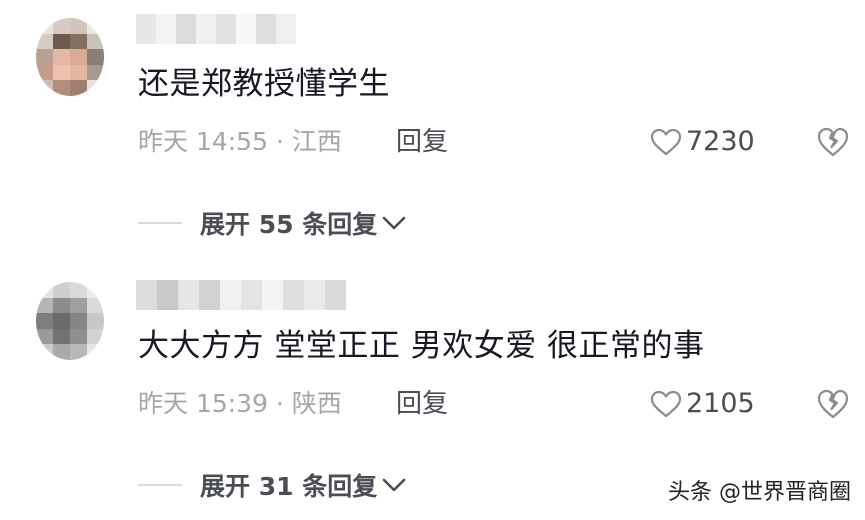 Image resolution: width=865 pixels, height=520 pixels. I want to click on like-button: 2105, so click(702, 404).